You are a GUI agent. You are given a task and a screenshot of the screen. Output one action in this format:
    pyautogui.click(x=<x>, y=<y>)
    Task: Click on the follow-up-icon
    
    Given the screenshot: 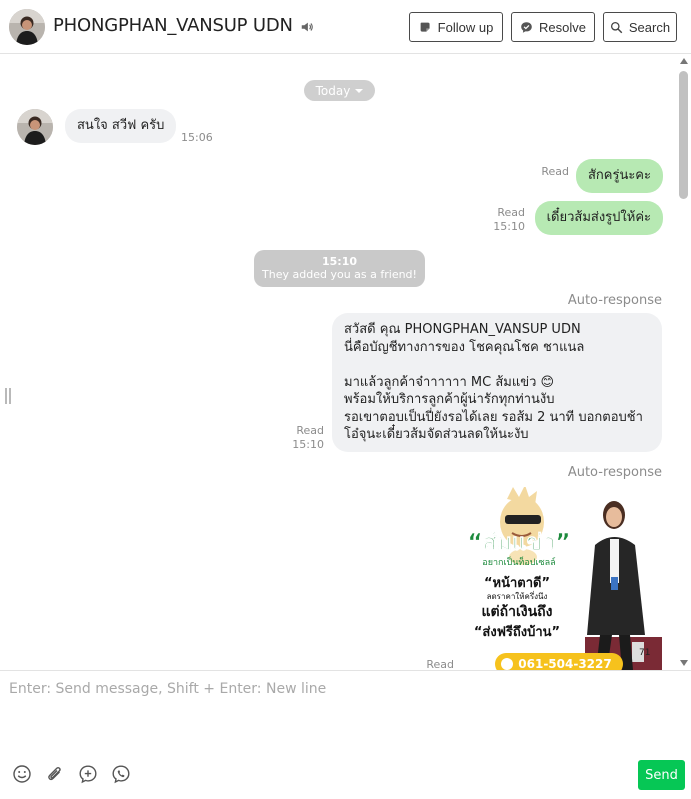 What is the action you would take?
    pyautogui.click(x=425, y=27)
    